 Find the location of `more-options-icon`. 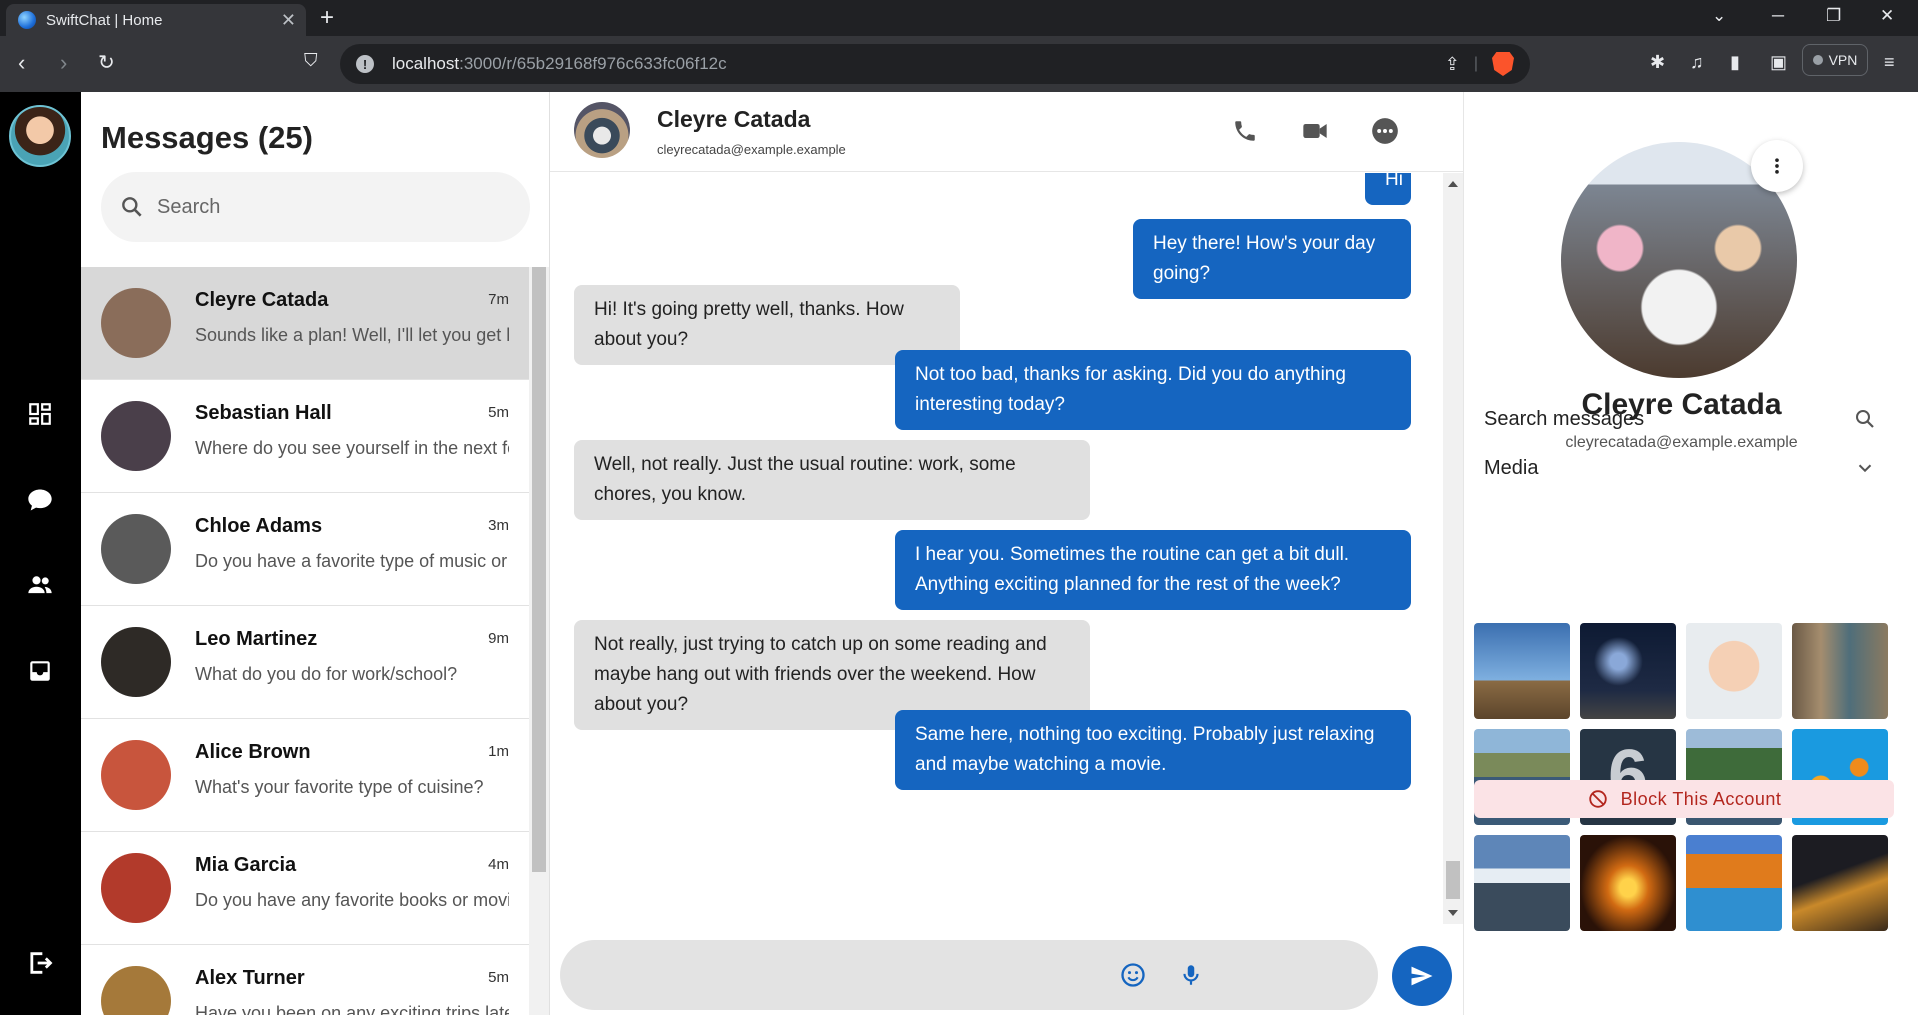

more-options-icon is located at coordinates (1385, 131).